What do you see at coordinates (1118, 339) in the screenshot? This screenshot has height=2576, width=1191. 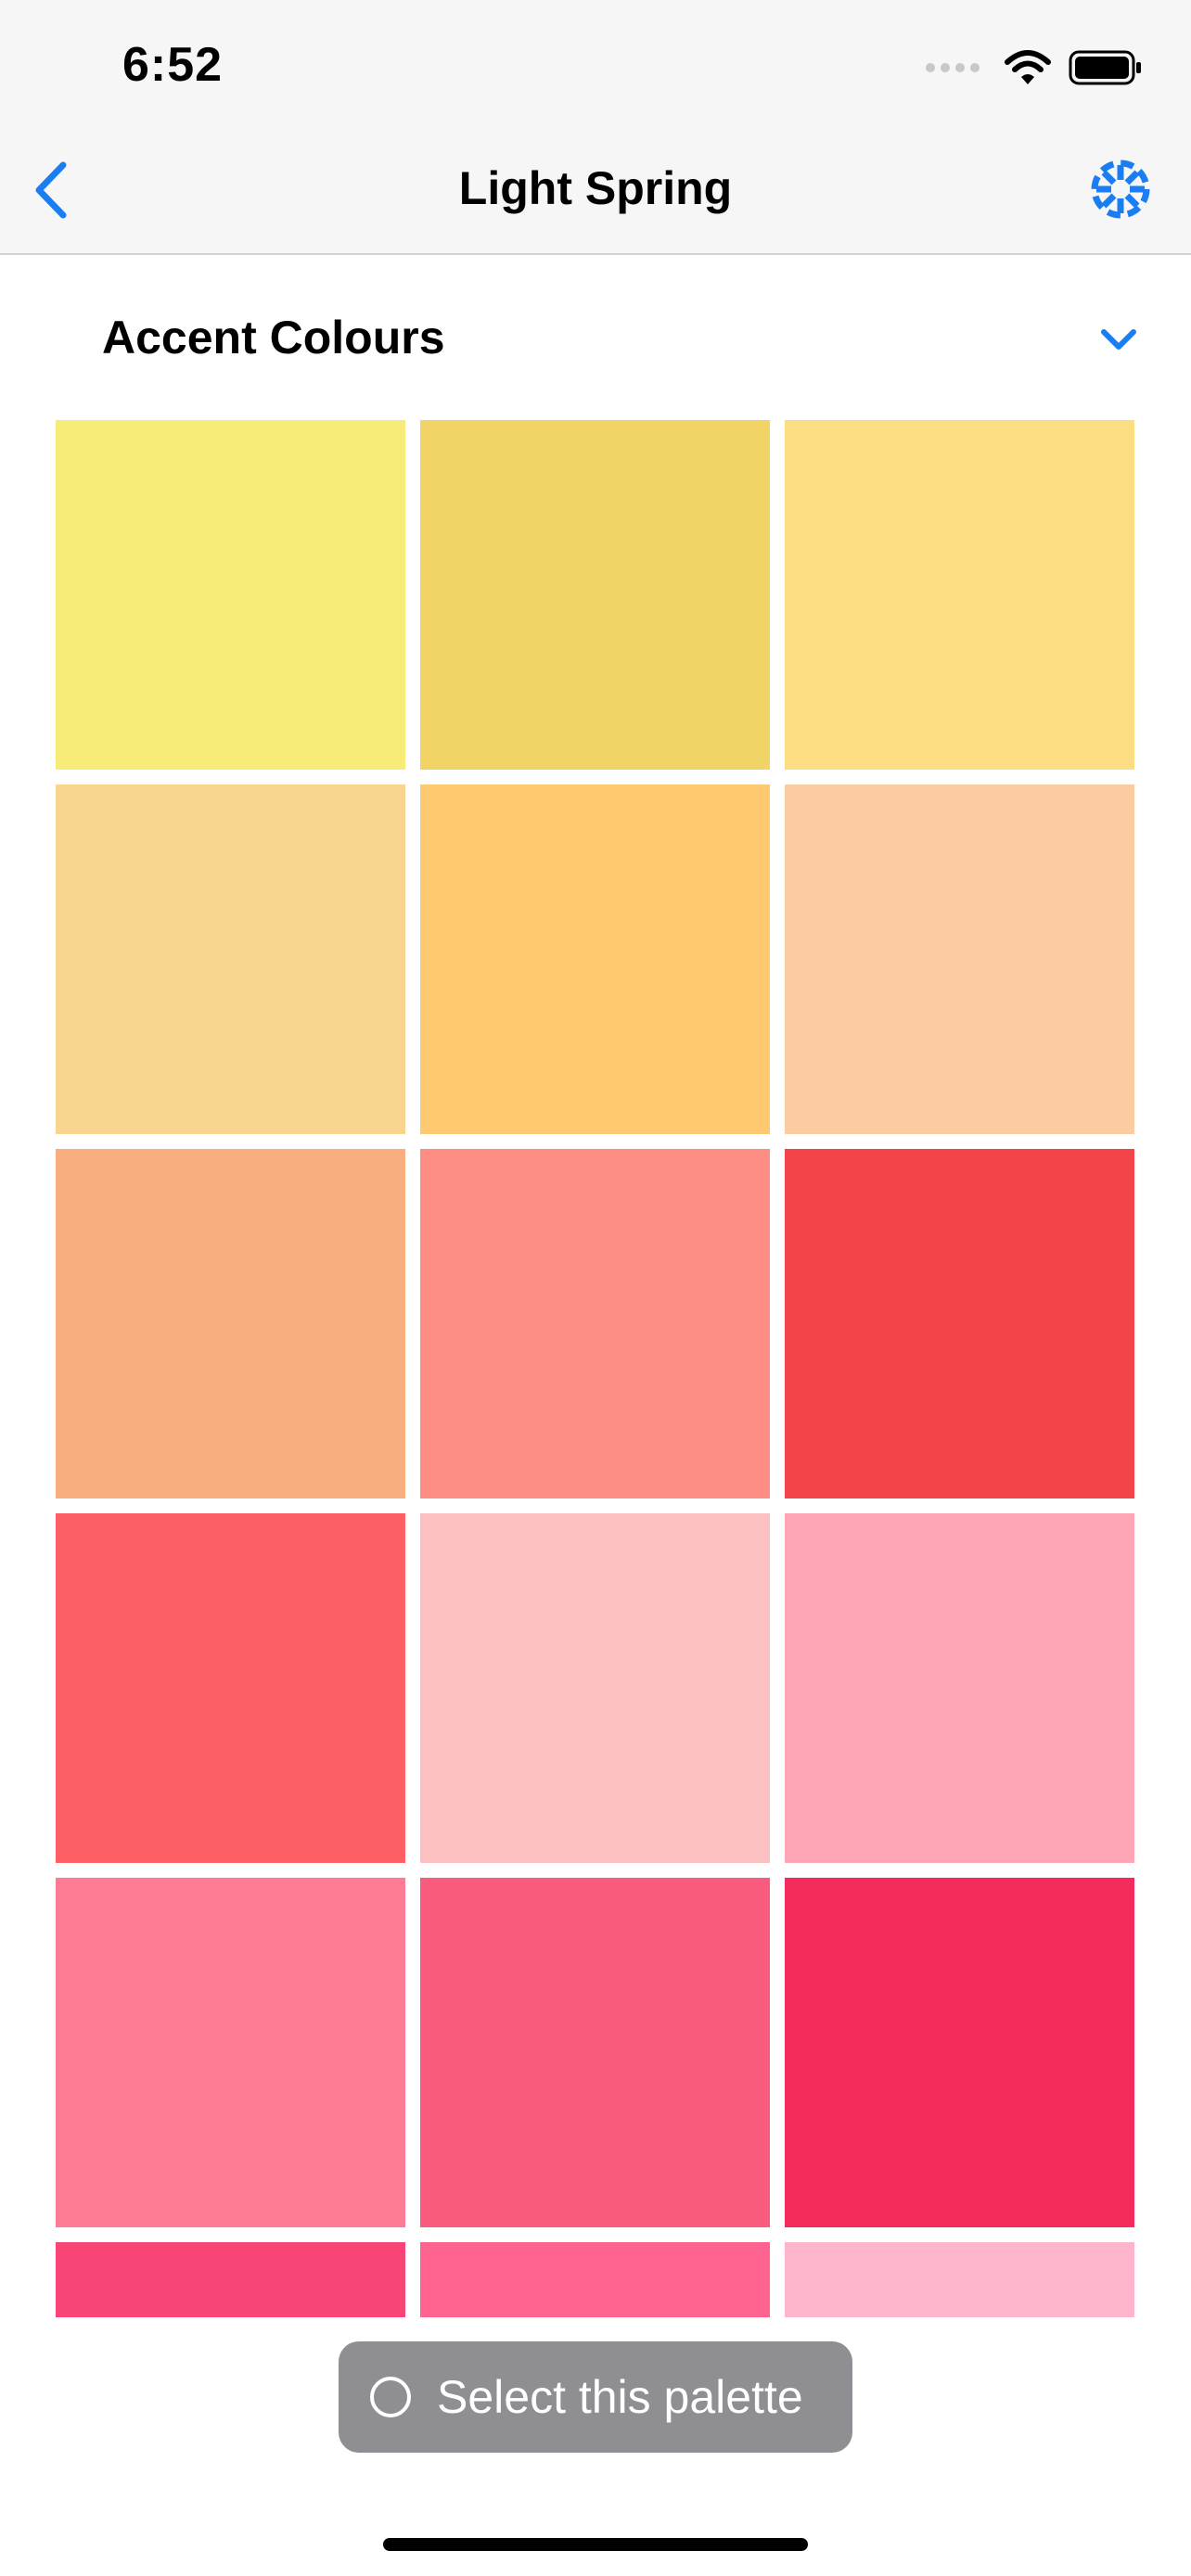 I see `chevron-down-icon` at bounding box center [1118, 339].